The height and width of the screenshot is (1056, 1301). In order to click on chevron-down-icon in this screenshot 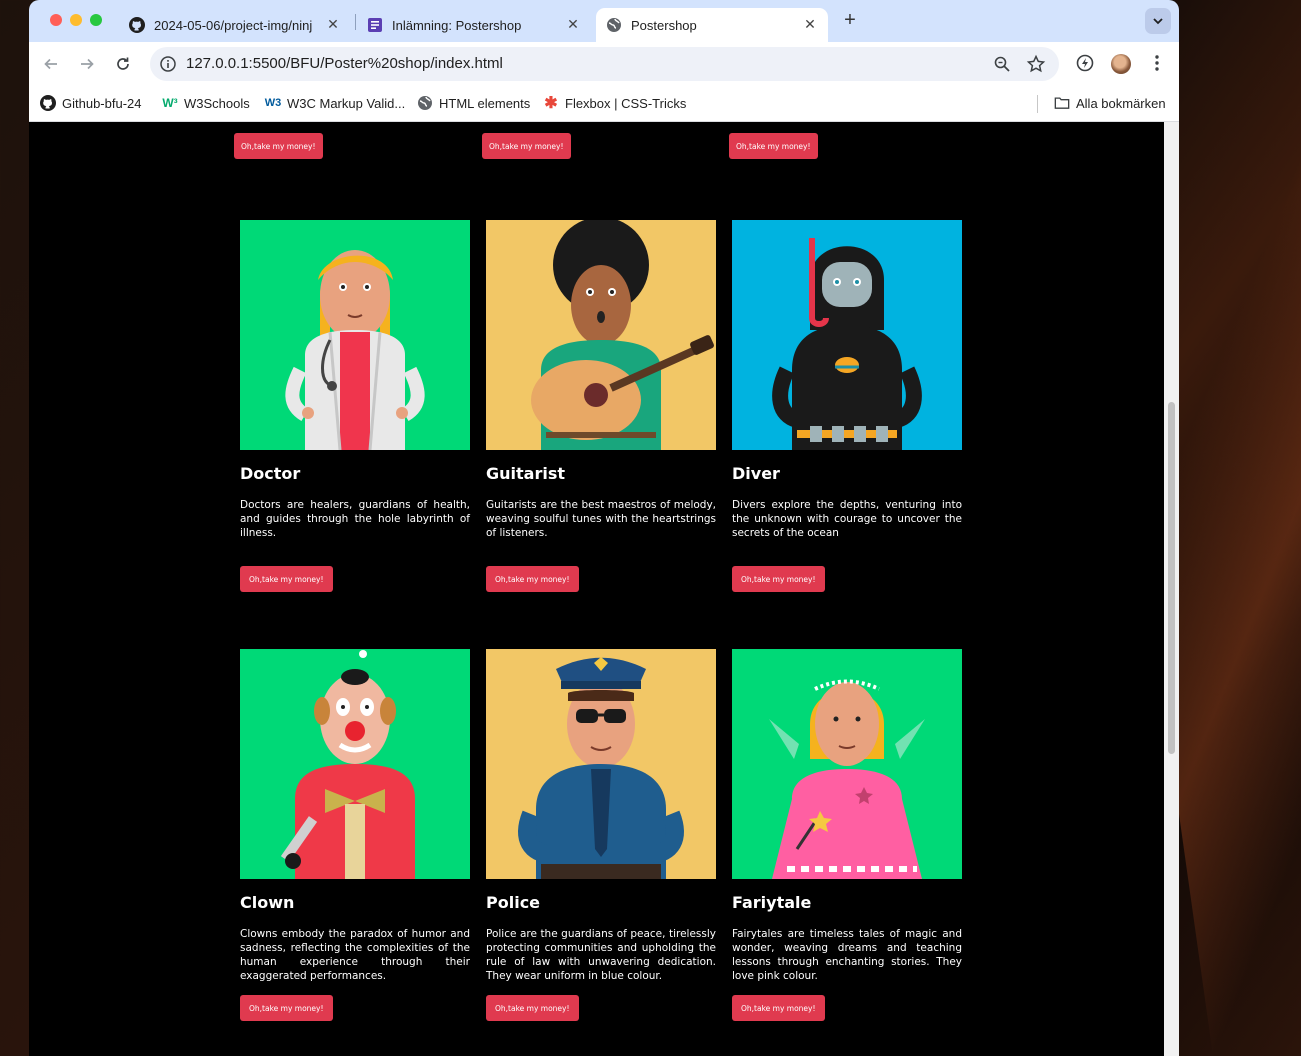, I will do `click(1158, 21)`.